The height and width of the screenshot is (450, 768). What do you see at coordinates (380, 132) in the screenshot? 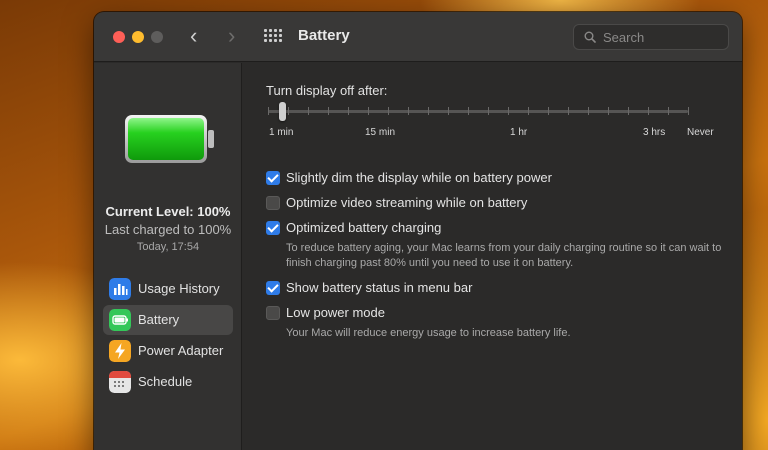
I see `slider-label-15min: 15 min` at bounding box center [380, 132].